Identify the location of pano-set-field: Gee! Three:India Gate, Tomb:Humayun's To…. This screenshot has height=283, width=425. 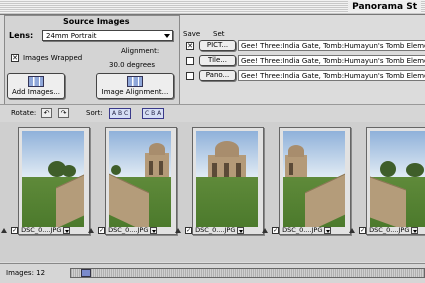
(331, 75).